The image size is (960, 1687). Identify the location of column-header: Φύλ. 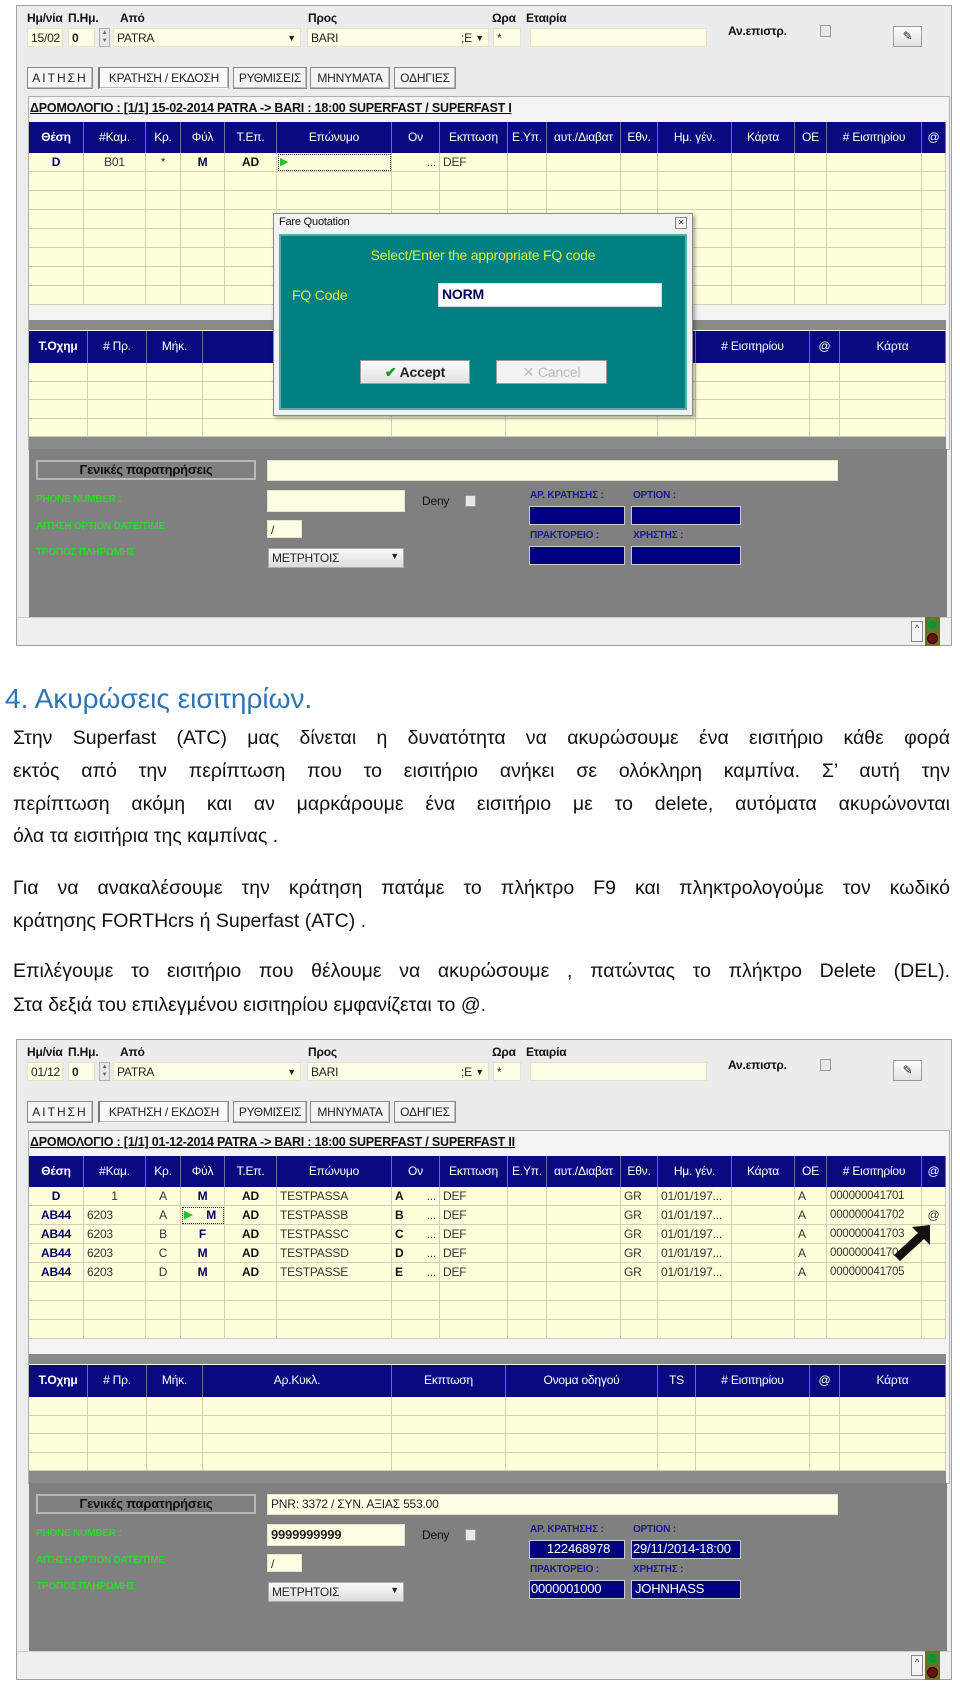
(203, 137).